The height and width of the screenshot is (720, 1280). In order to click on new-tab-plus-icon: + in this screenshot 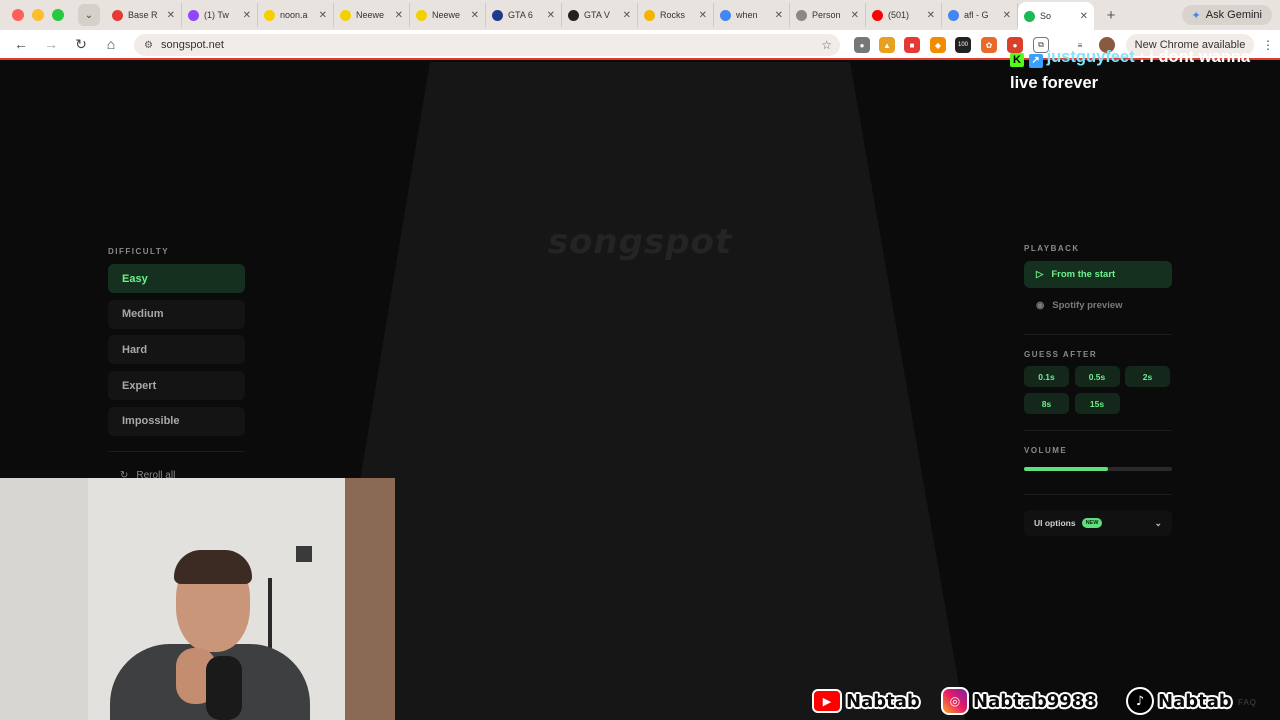, I will do `click(1111, 15)`.